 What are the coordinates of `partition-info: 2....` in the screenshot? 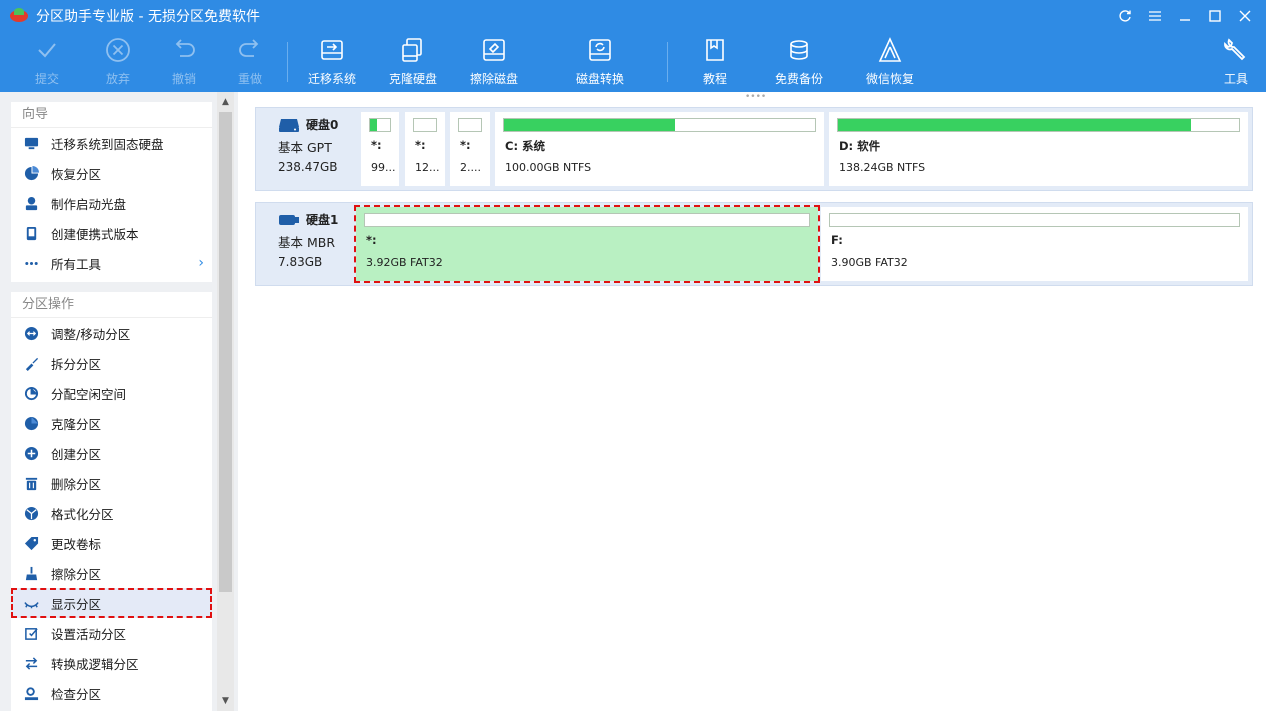 It's located at (470, 167).